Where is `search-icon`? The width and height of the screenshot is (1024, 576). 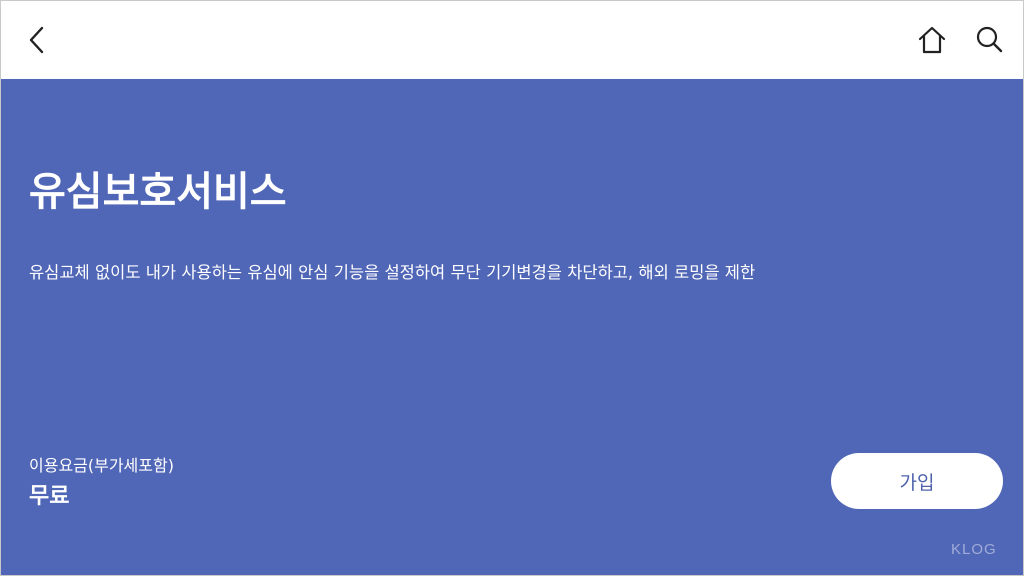 search-icon is located at coordinates (989, 39).